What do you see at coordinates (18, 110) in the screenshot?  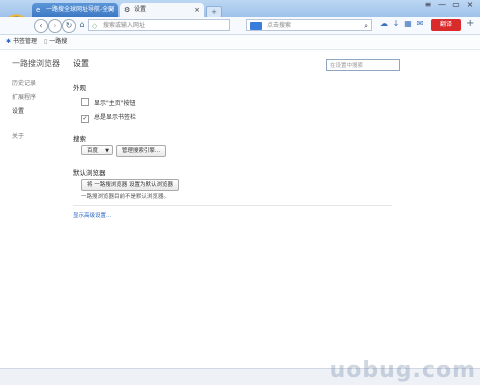 I see `sidebar-item-settings: 设置` at bounding box center [18, 110].